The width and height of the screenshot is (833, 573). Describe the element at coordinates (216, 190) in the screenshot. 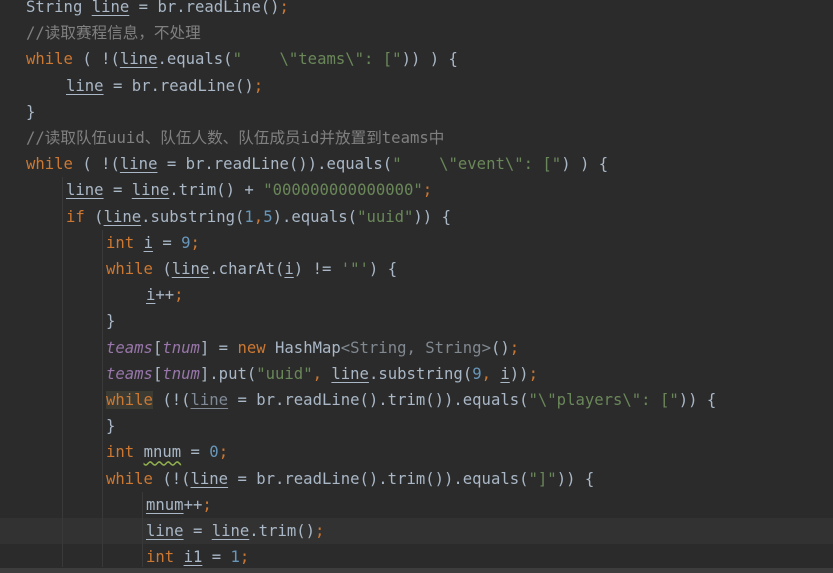

I see `code-token-p: .trim() +` at that location.